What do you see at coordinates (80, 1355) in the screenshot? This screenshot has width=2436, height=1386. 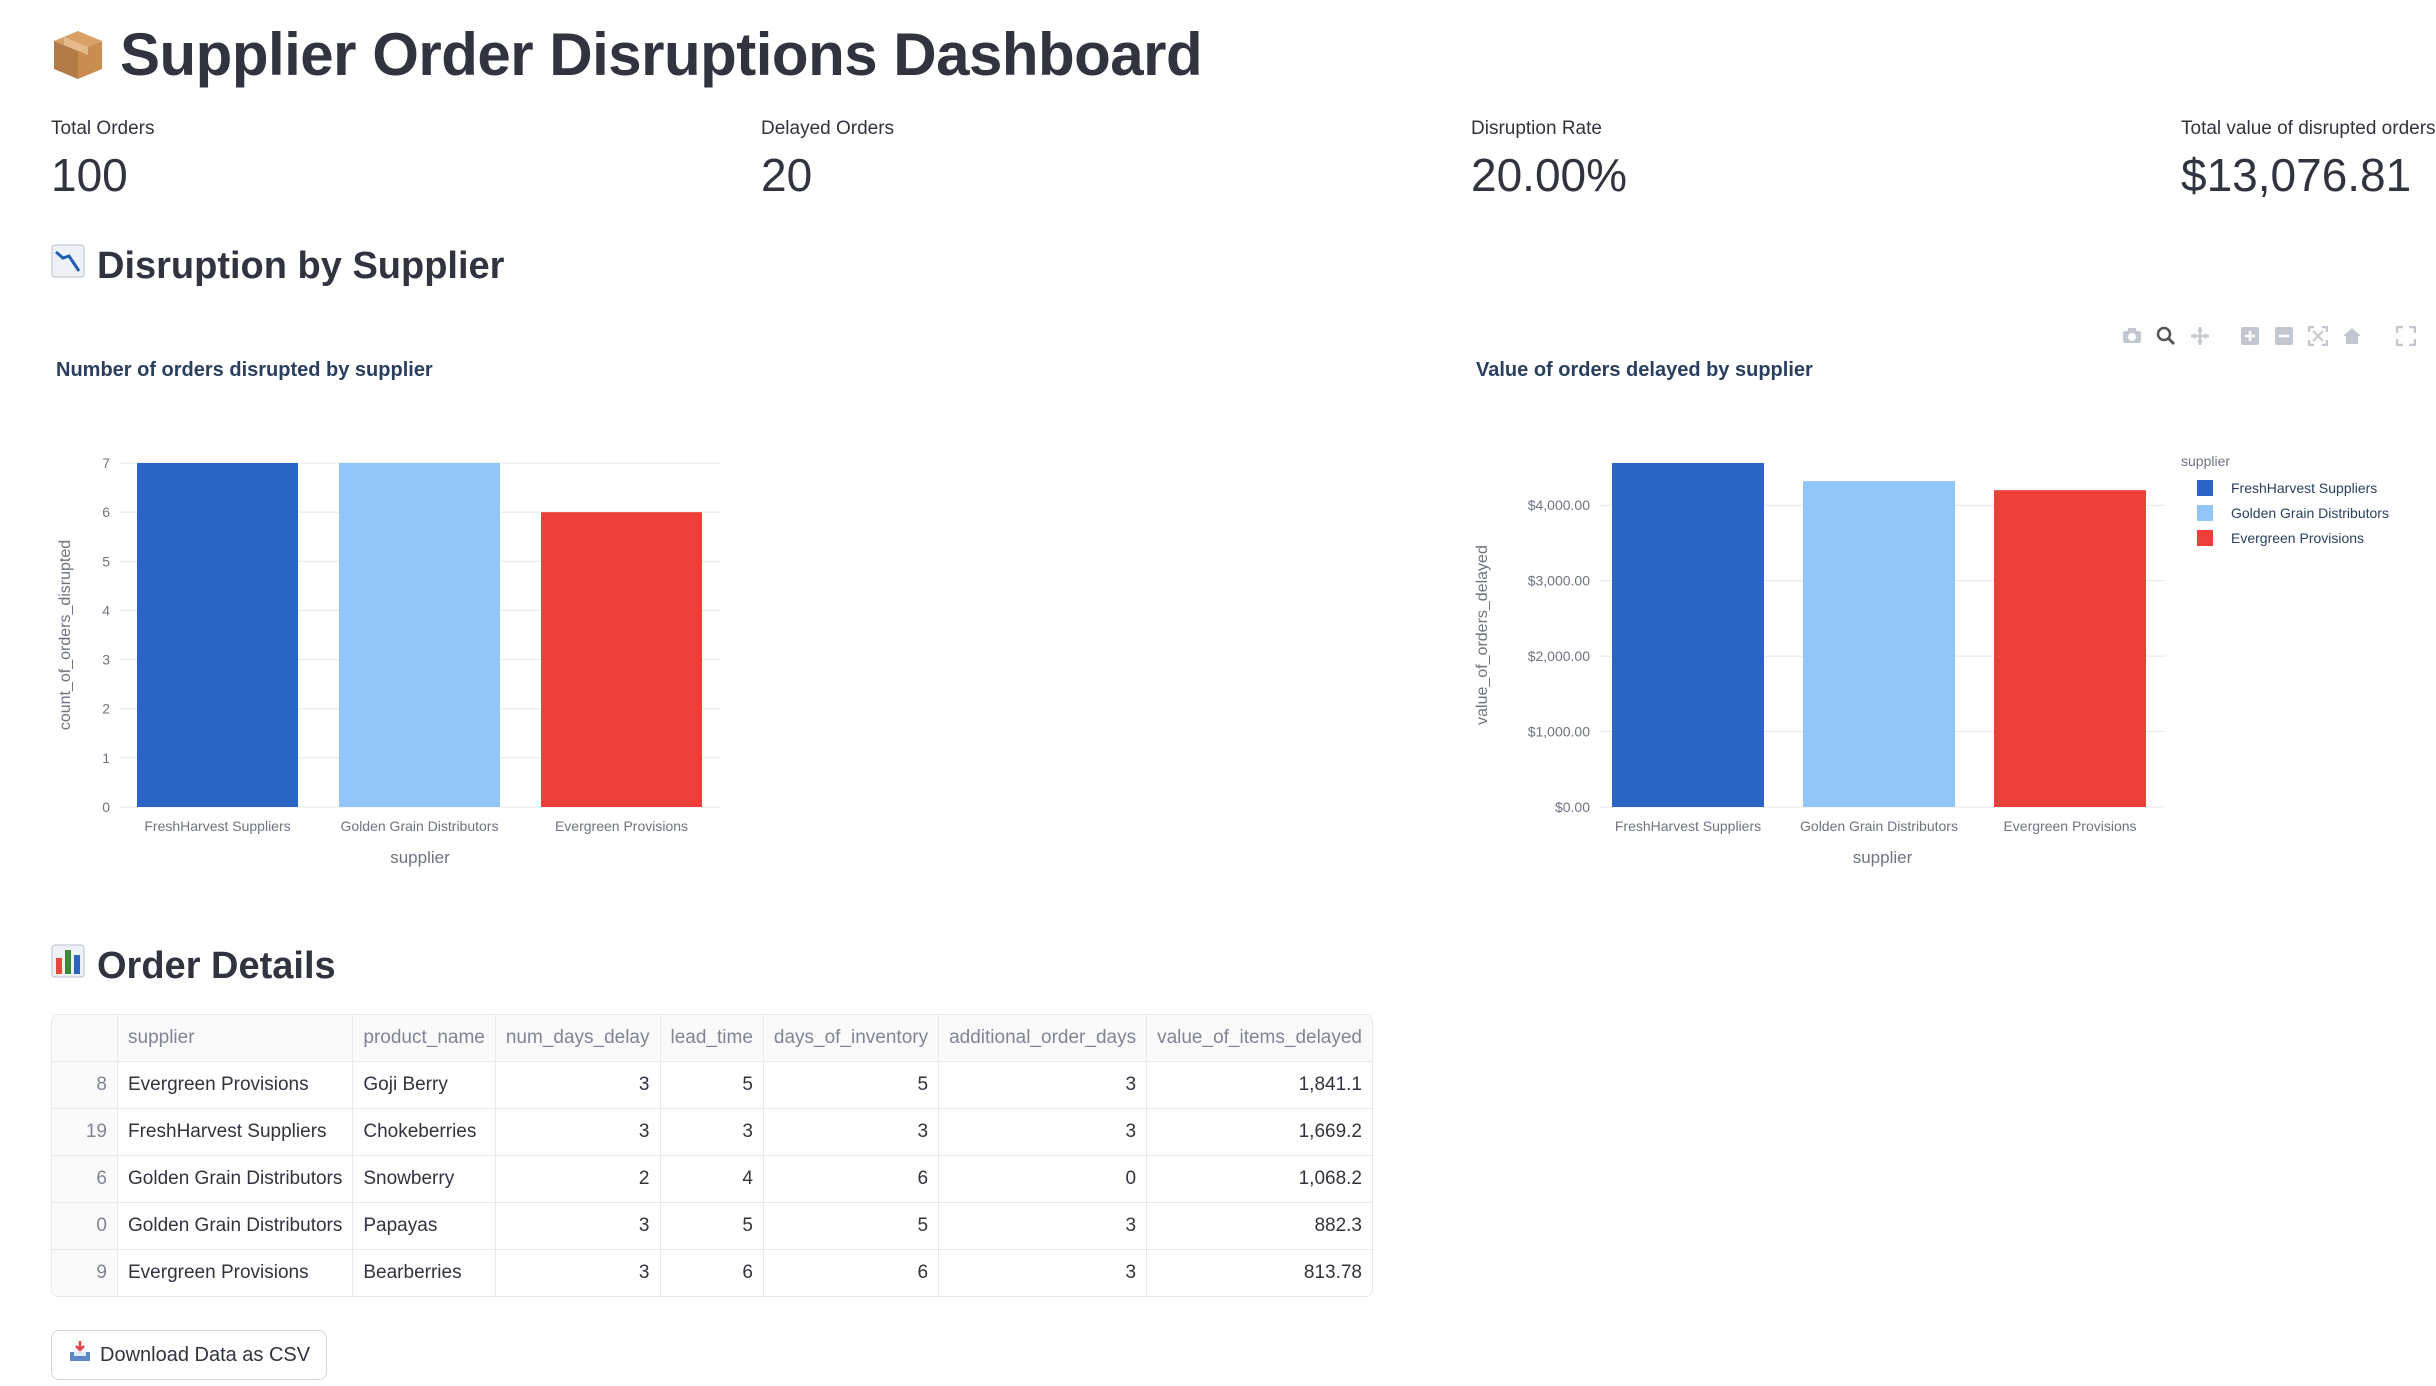 I see `inbox-tray-icon` at bounding box center [80, 1355].